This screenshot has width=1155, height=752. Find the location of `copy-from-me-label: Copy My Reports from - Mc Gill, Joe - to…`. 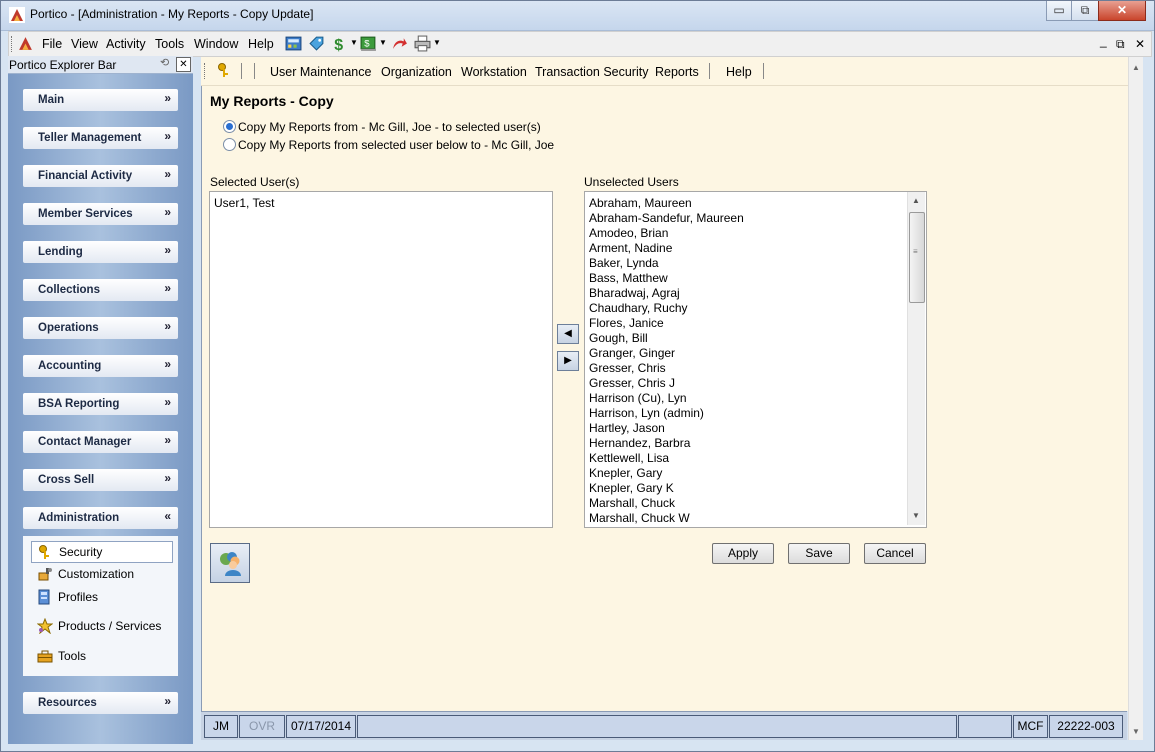

copy-from-me-label: Copy My Reports from - Mc Gill, Joe - to… is located at coordinates (389, 127).